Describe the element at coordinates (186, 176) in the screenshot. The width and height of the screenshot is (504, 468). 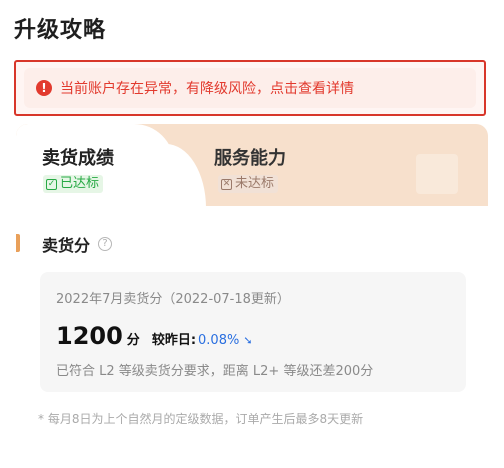
I see `tab-curve` at that location.